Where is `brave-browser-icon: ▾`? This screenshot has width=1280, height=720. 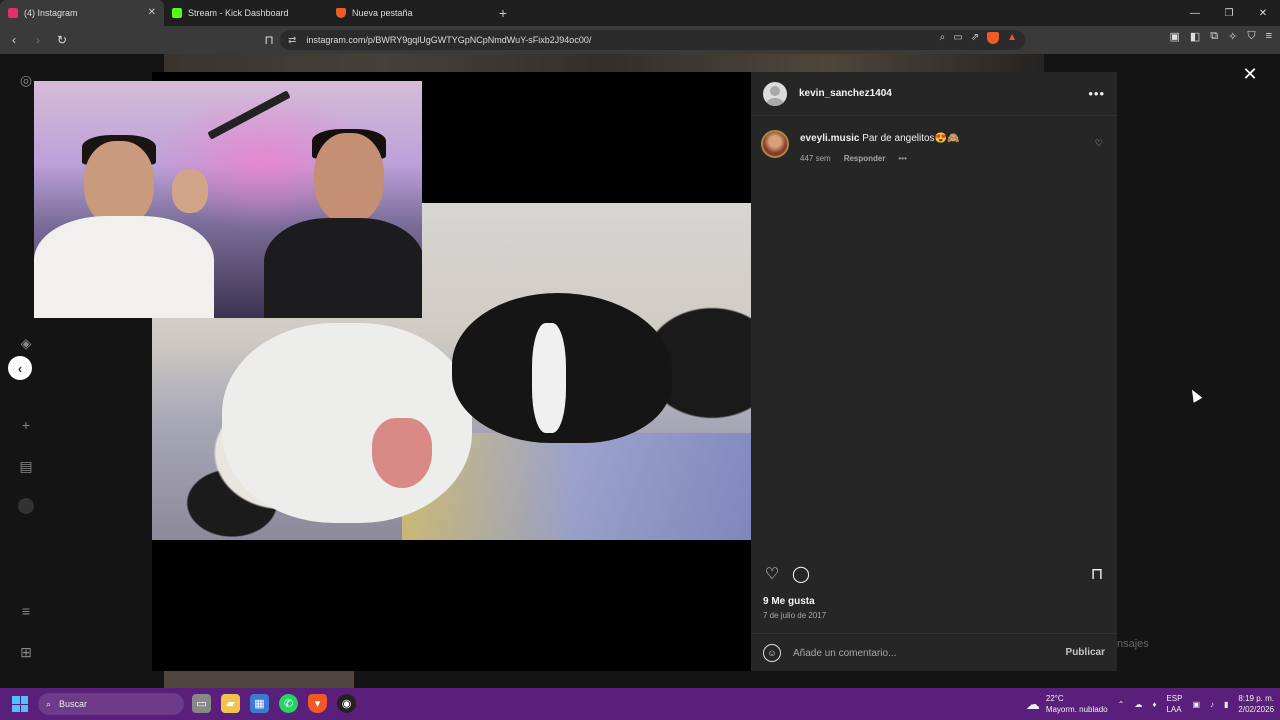
brave-browser-icon: ▾ is located at coordinates (317, 703).